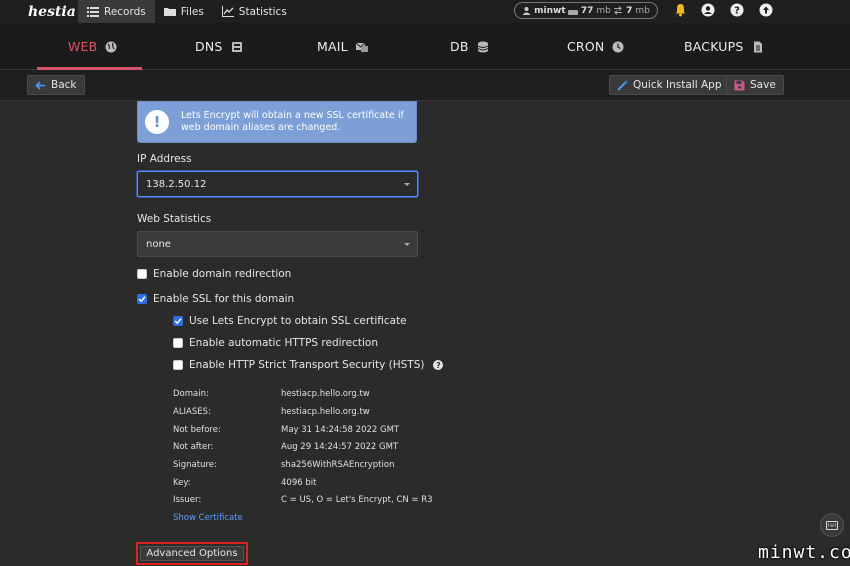  Describe the element at coordinates (158, 244) in the screenshot. I see `web-statistics-value: none` at that location.